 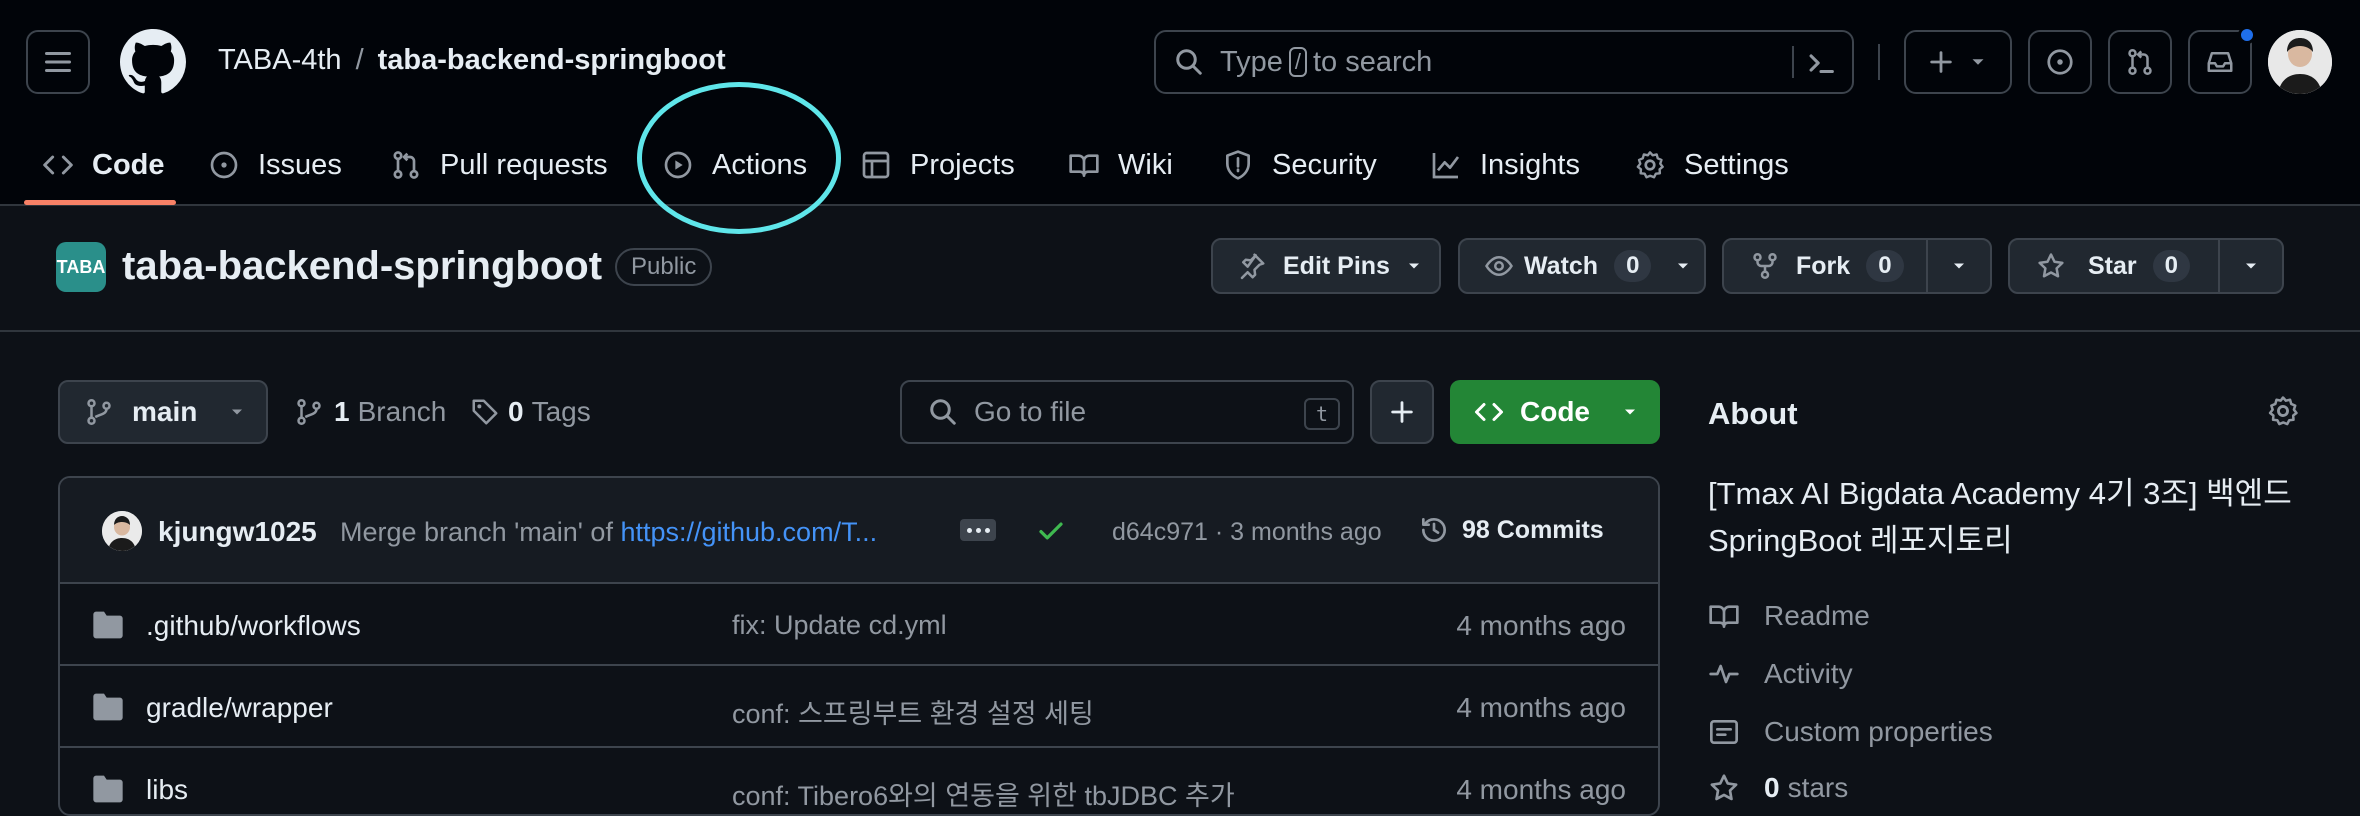 What do you see at coordinates (1030, 411) in the screenshot?
I see `go-to-file-placeholder: Go to file` at bounding box center [1030, 411].